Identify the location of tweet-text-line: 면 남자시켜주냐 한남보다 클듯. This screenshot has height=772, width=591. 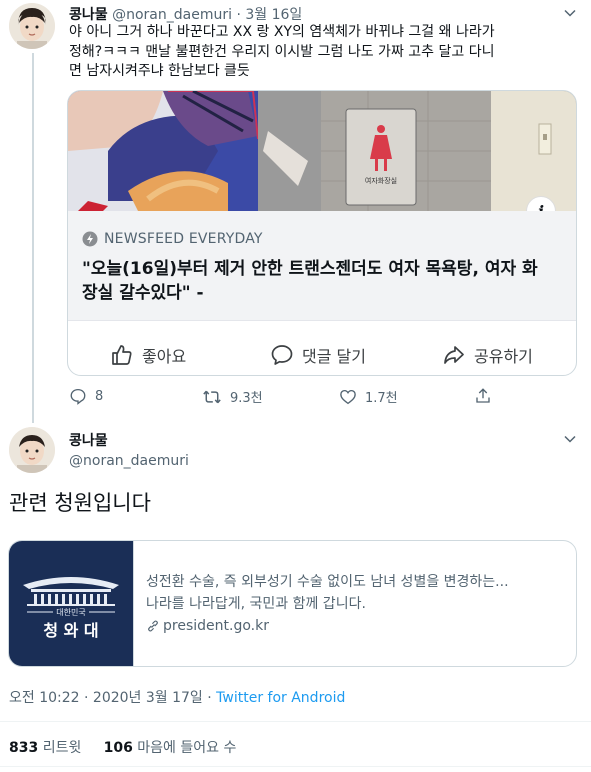
(159, 71).